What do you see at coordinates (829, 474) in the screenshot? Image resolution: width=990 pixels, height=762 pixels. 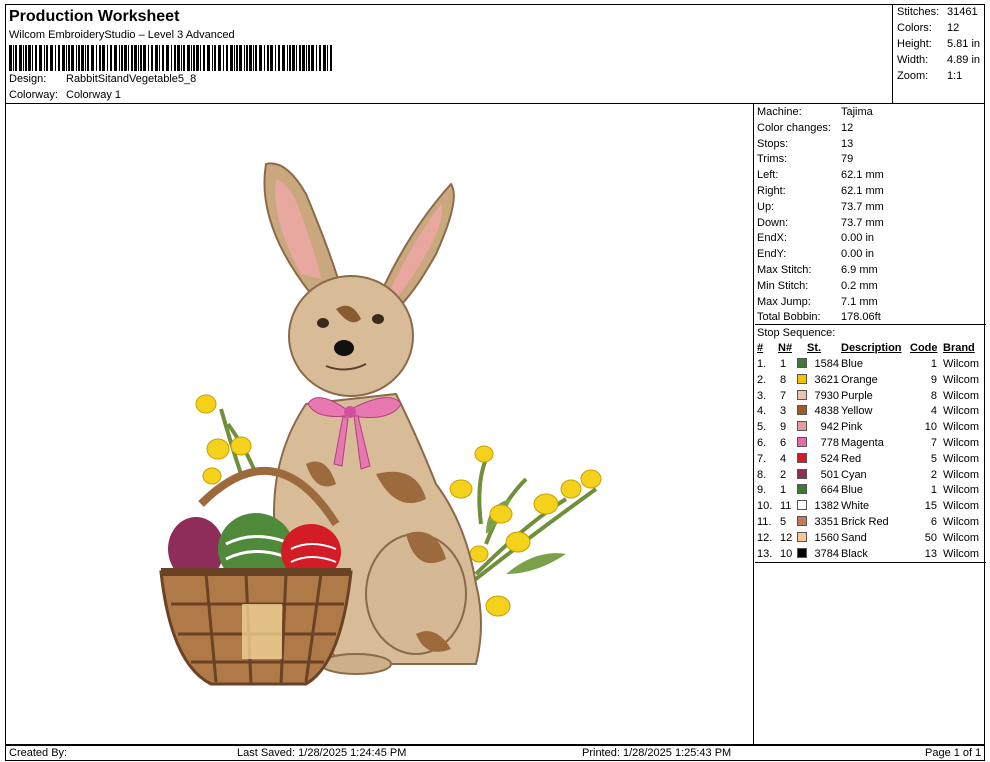 I see `seq-st: 501` at bounding box center [829, 474].